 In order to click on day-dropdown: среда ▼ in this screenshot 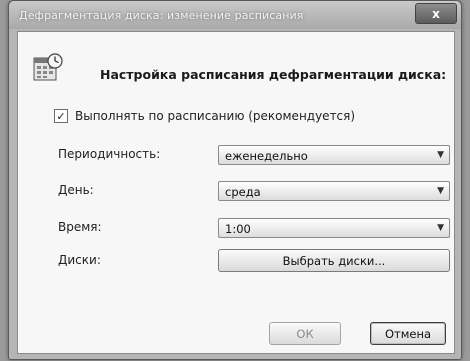, I will do `click(334, 191)`.